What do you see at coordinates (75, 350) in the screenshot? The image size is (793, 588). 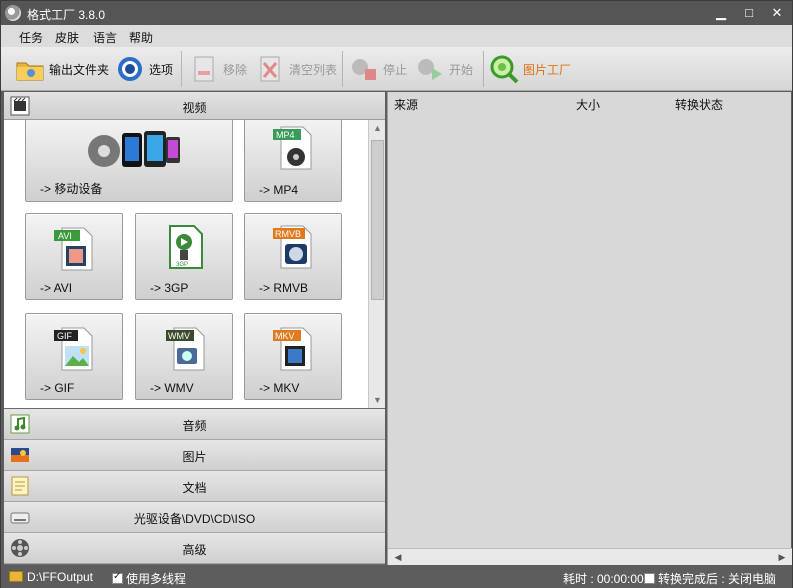 I see `gif-file-icon: GIF` at bounding box center [75, 350].